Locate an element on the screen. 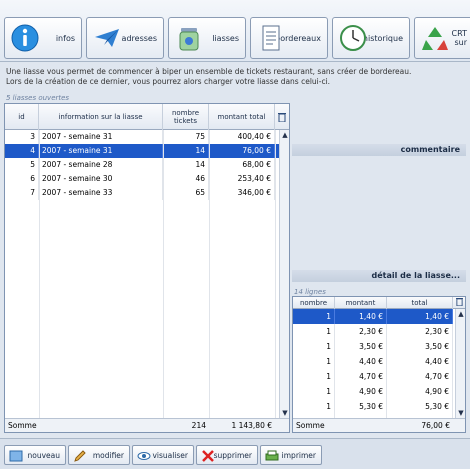  modifier-button: modifier is located at coordinates (99, 455).